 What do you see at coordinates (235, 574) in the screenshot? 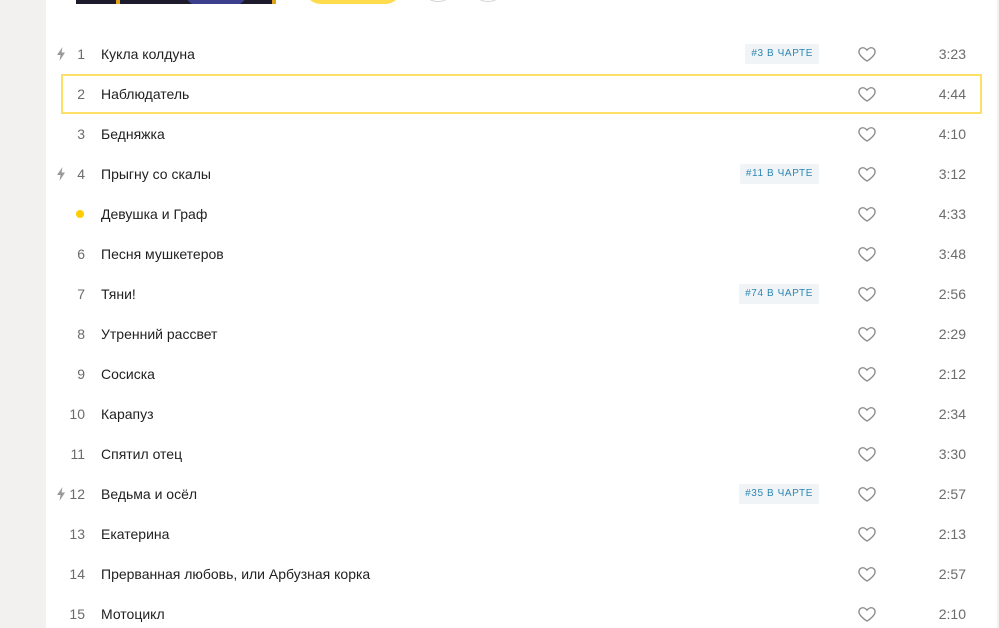
I see `track-title: Прерванная любовь, или Арбузная корка` at bounding box center [235, 574].